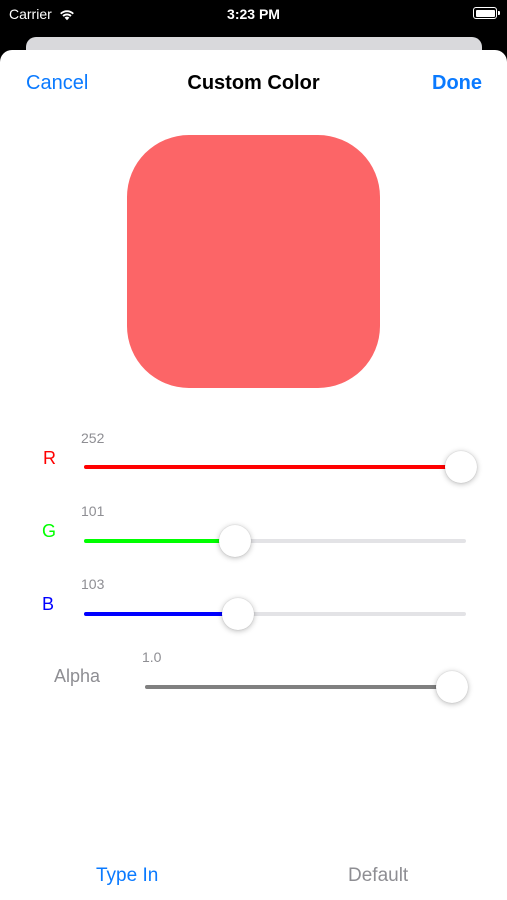  Describe the element at coordinates (49, 531) in the screenshot. I see `green-label: G` at that location.